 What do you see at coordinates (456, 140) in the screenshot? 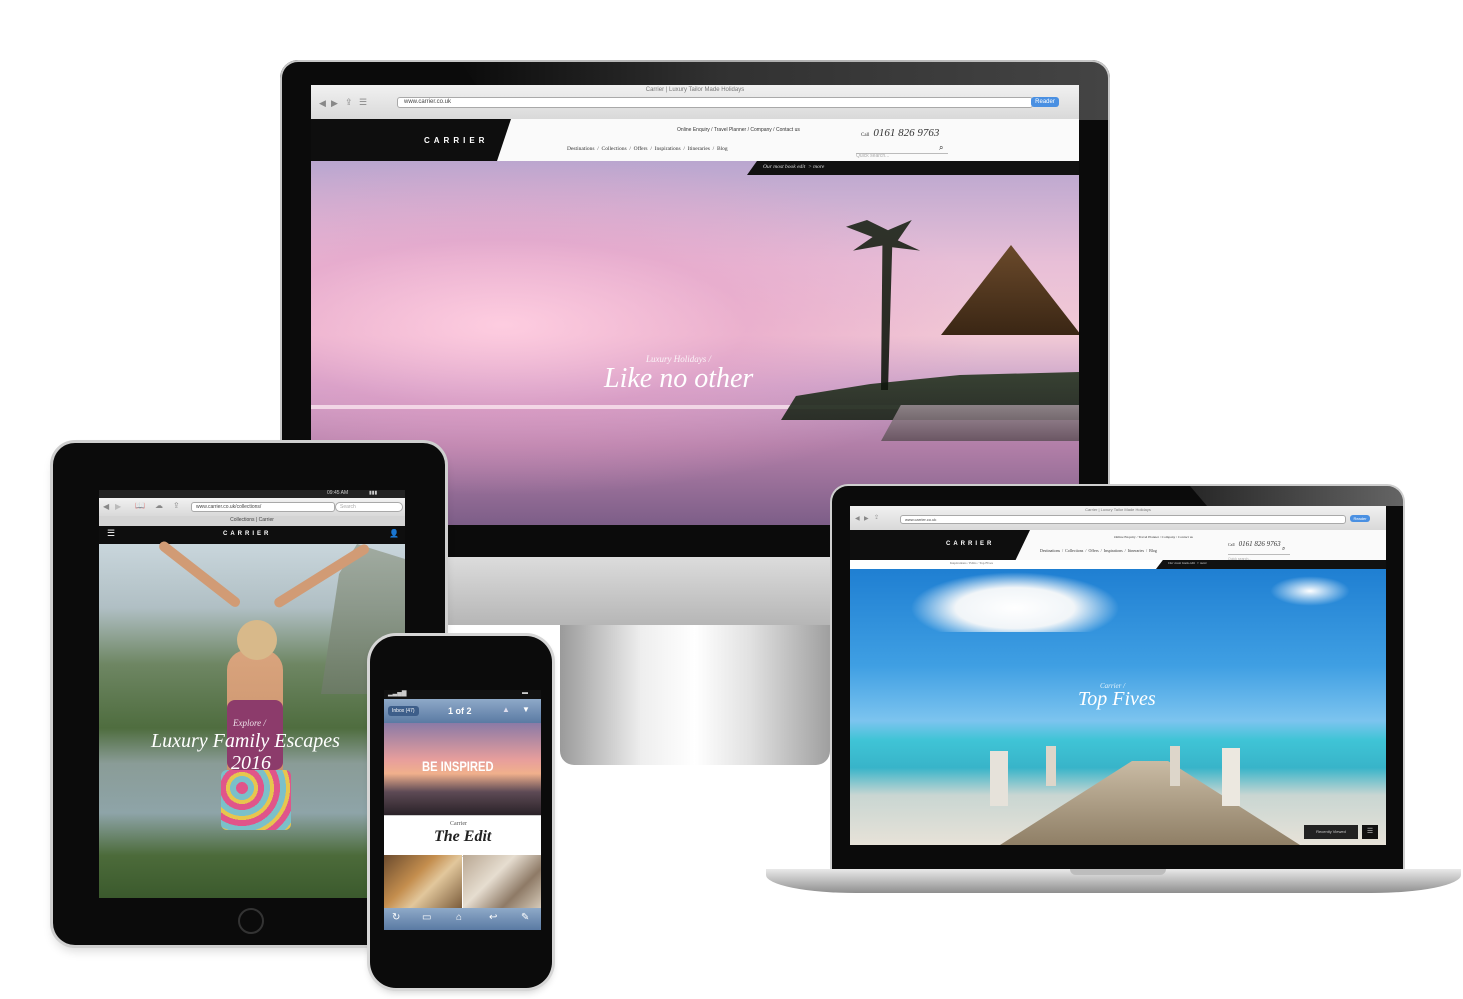
I see `desktop-logo: CARRIER` at bounding box center [456, 140].